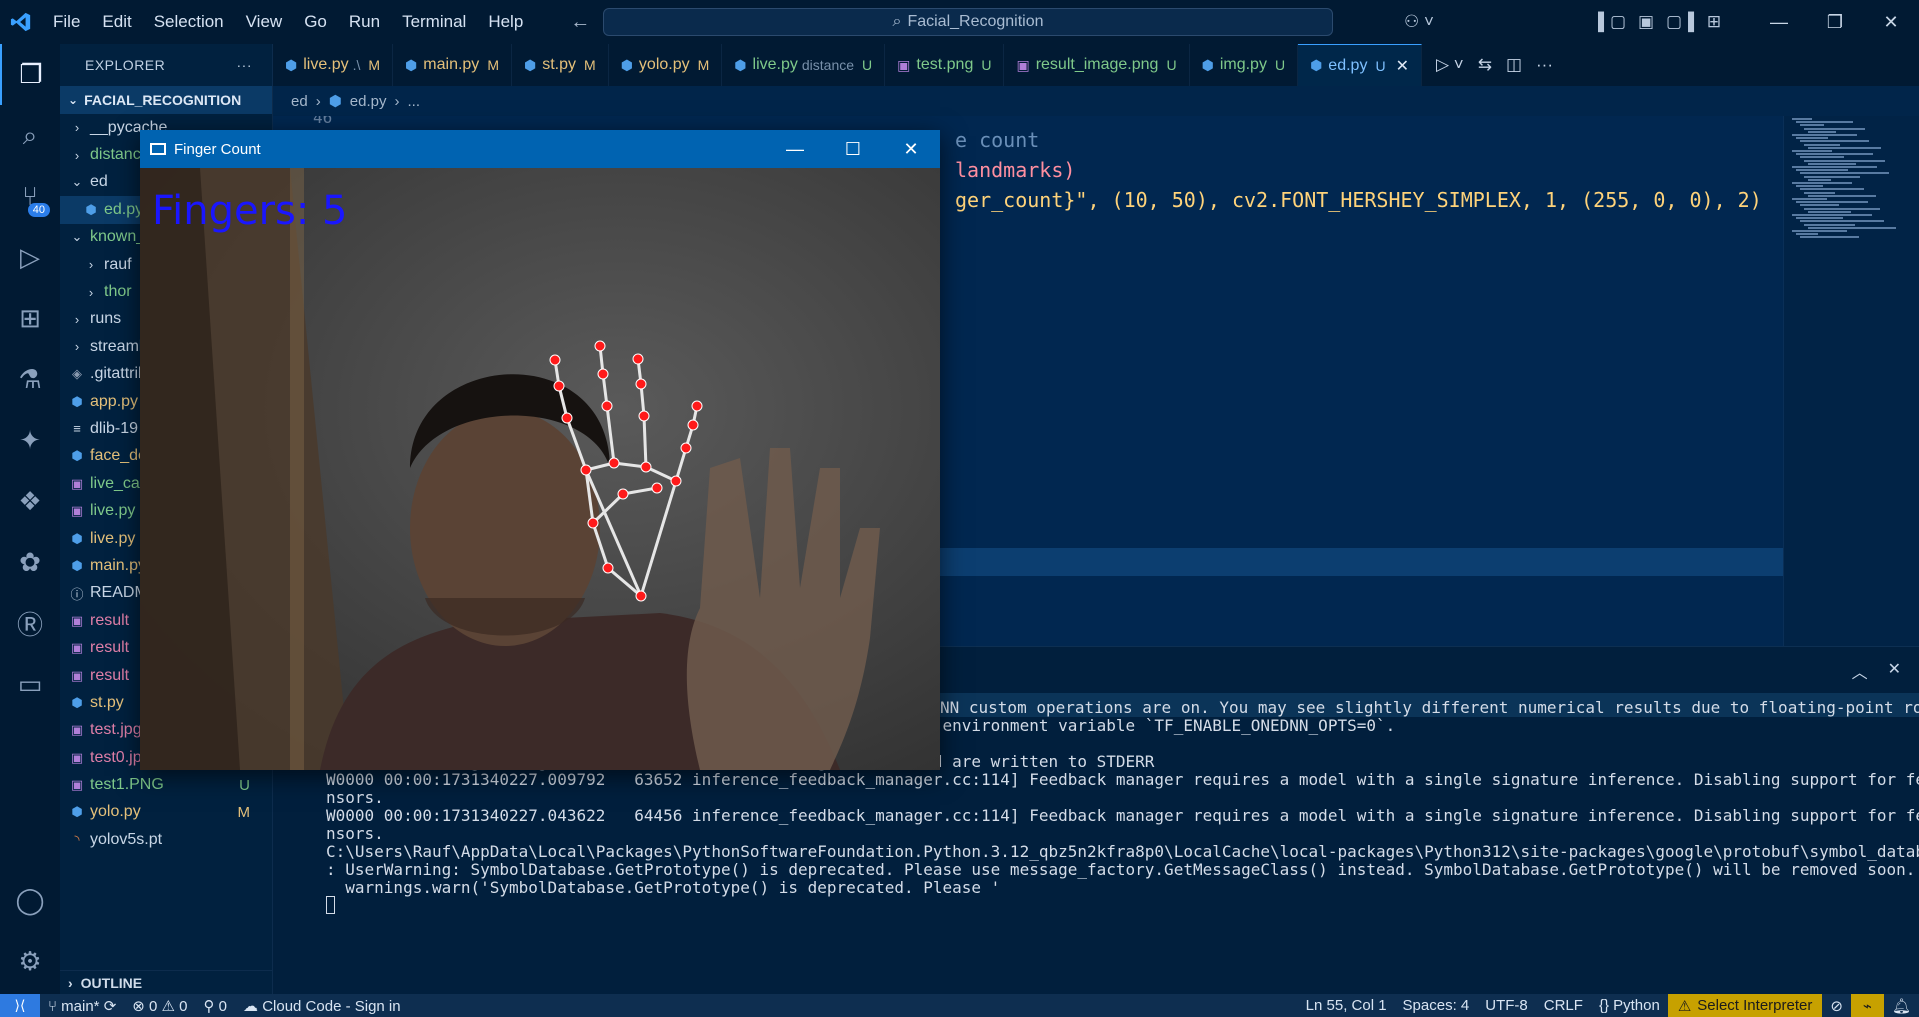 The height and width of the screenshot is (1017, 1919). What do you see at coordinates (166, 839) in the screenshot?
I see `file-tree-item: ◝ yolov5s.pt` at bounding box center [166, 839].